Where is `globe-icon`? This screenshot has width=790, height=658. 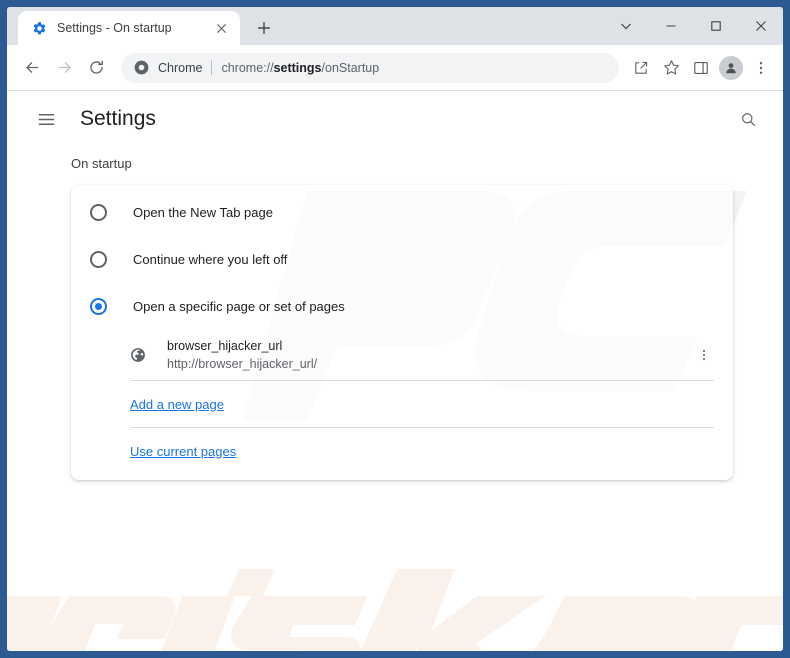
globe-icon is located at coordinates (138, 355).